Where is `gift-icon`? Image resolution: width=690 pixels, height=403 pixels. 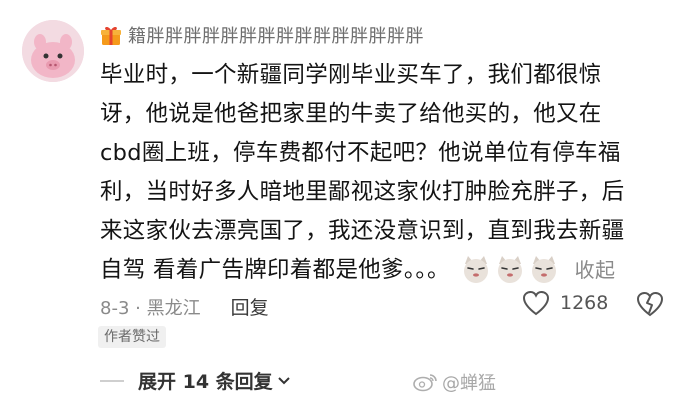
gift-icon is located at coordinates (111, 35).